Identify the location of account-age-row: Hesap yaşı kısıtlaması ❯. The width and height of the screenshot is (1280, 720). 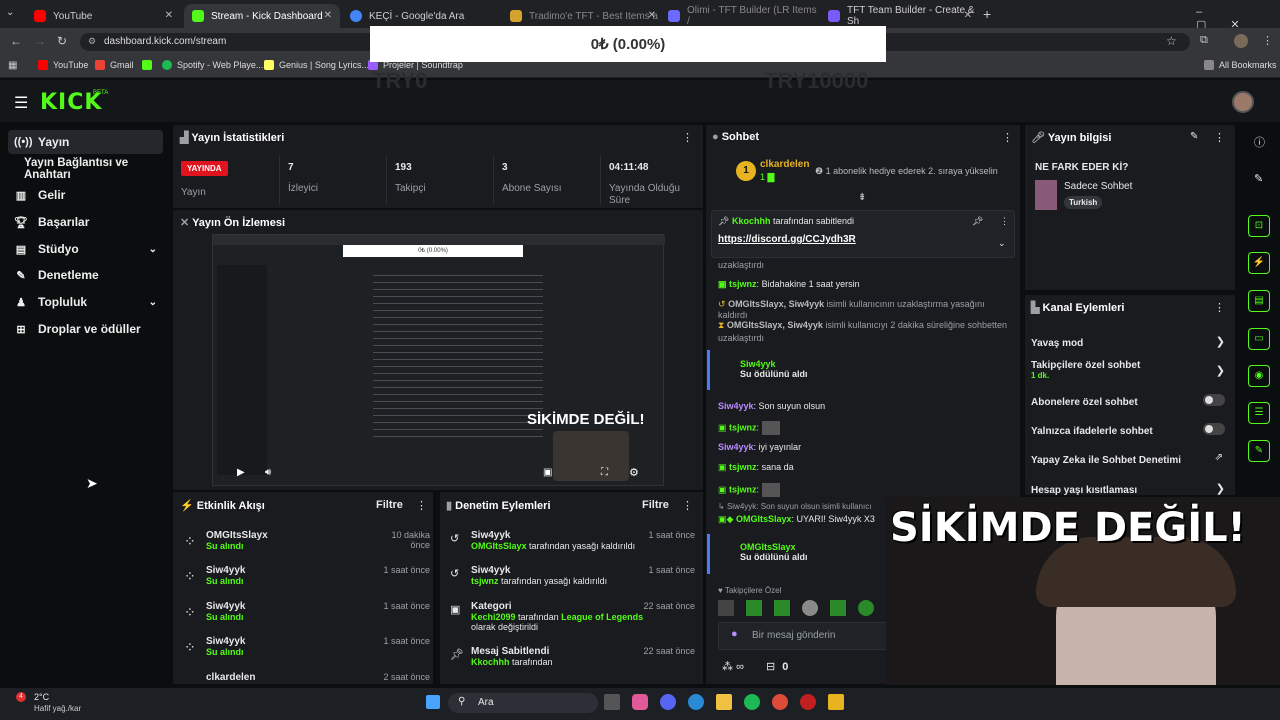
(1130, 489).